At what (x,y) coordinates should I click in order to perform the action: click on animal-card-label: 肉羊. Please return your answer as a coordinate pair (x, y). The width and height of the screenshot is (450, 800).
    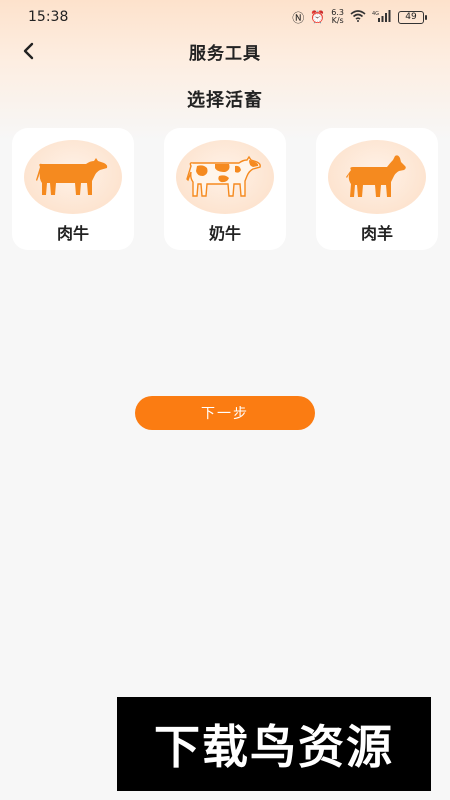
    Looking at the image, I should click on (376, 233).